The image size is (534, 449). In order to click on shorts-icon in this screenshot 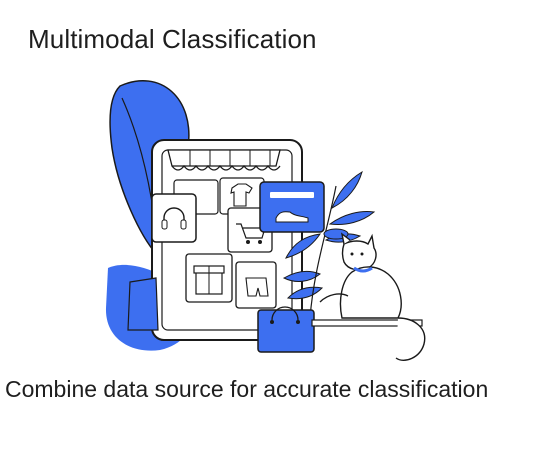, I will do `click(256, 285)`.